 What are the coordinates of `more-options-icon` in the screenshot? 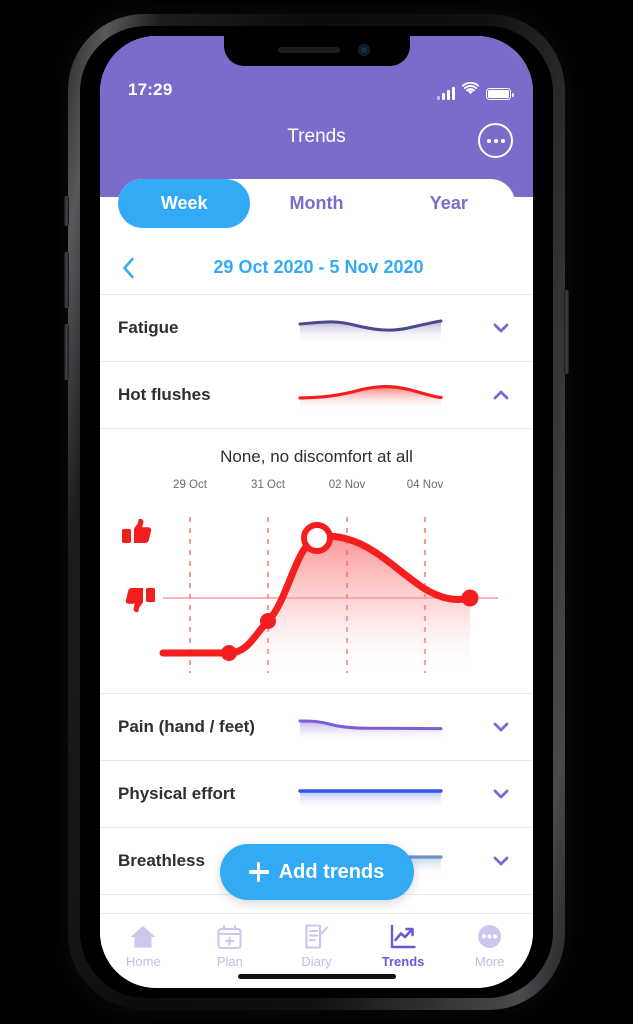 It's located at (495, 140).